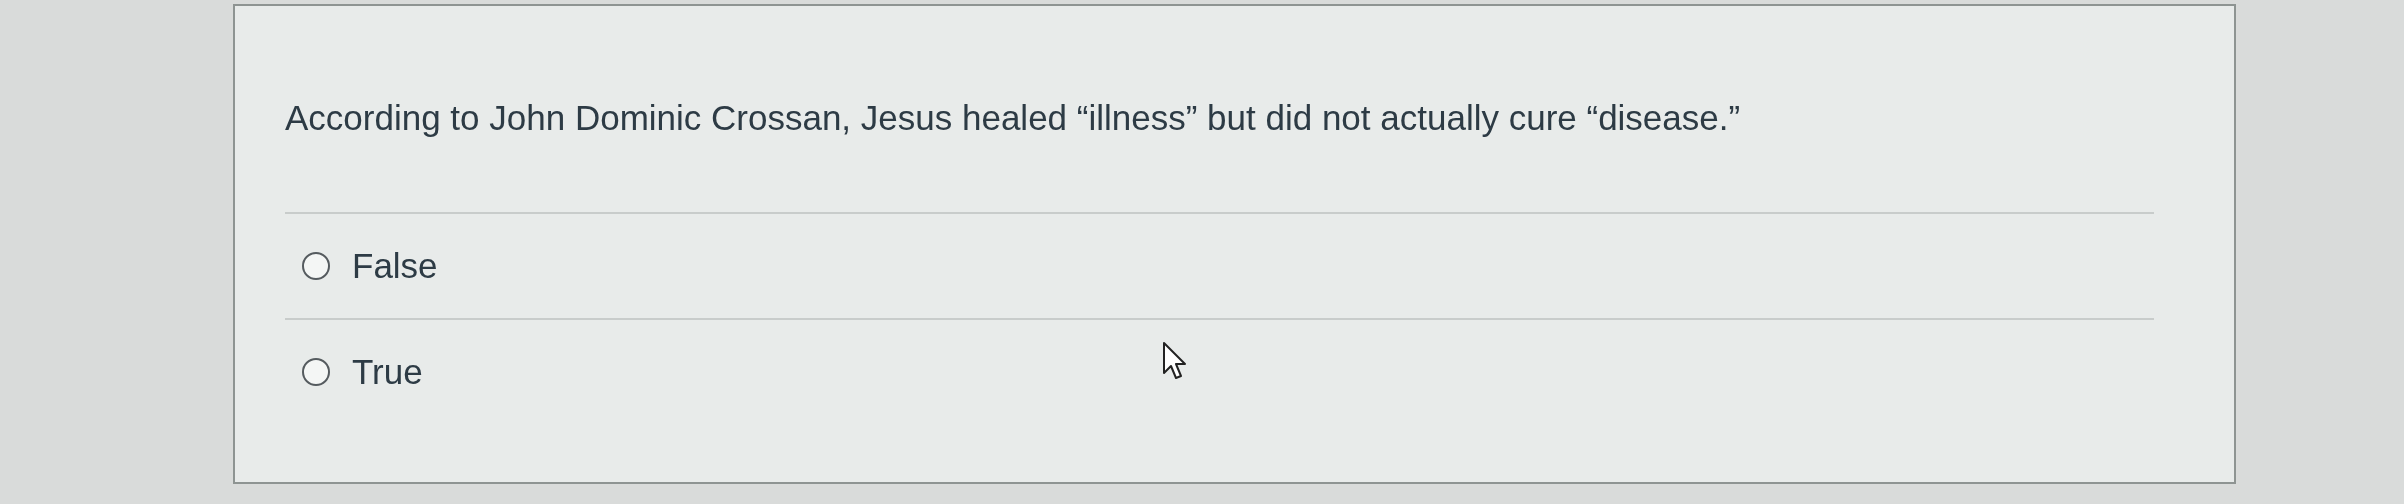  What do you see at coordinates (1175, 361) in the screenshot?
I see `mouse-cursor-icon` at bounding box center [1175, 361].